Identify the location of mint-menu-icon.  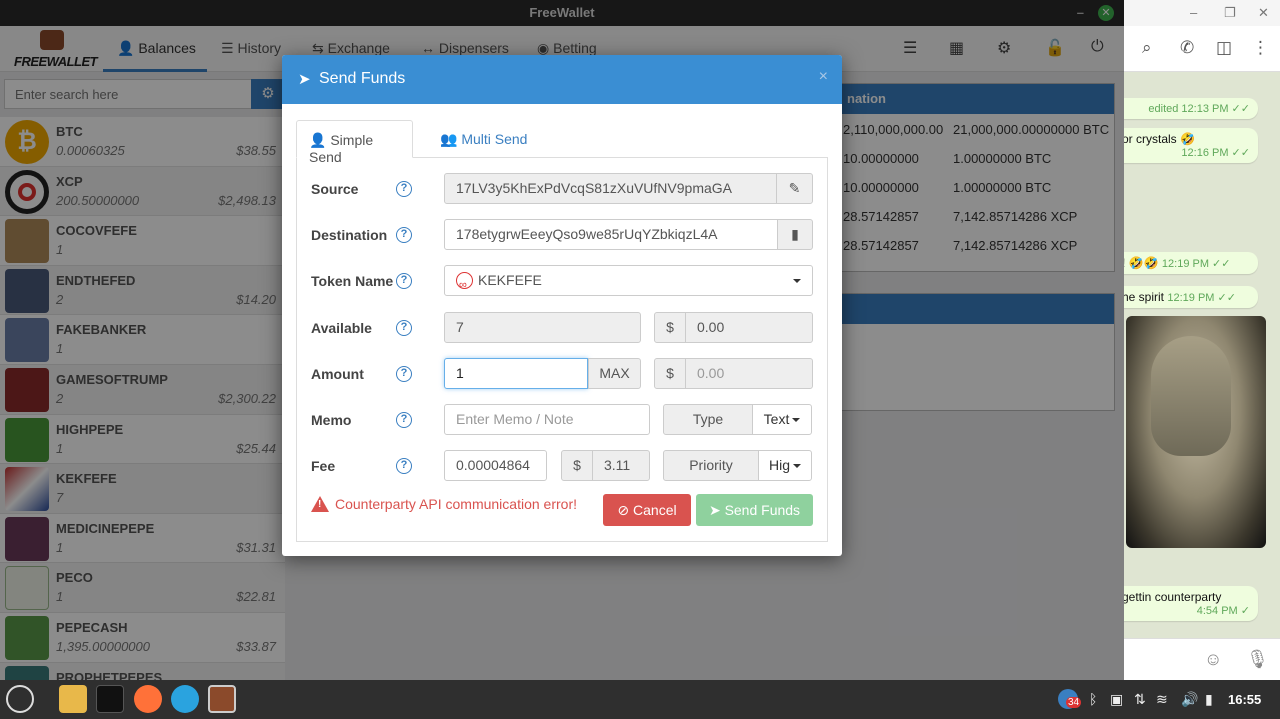
(20, 699).